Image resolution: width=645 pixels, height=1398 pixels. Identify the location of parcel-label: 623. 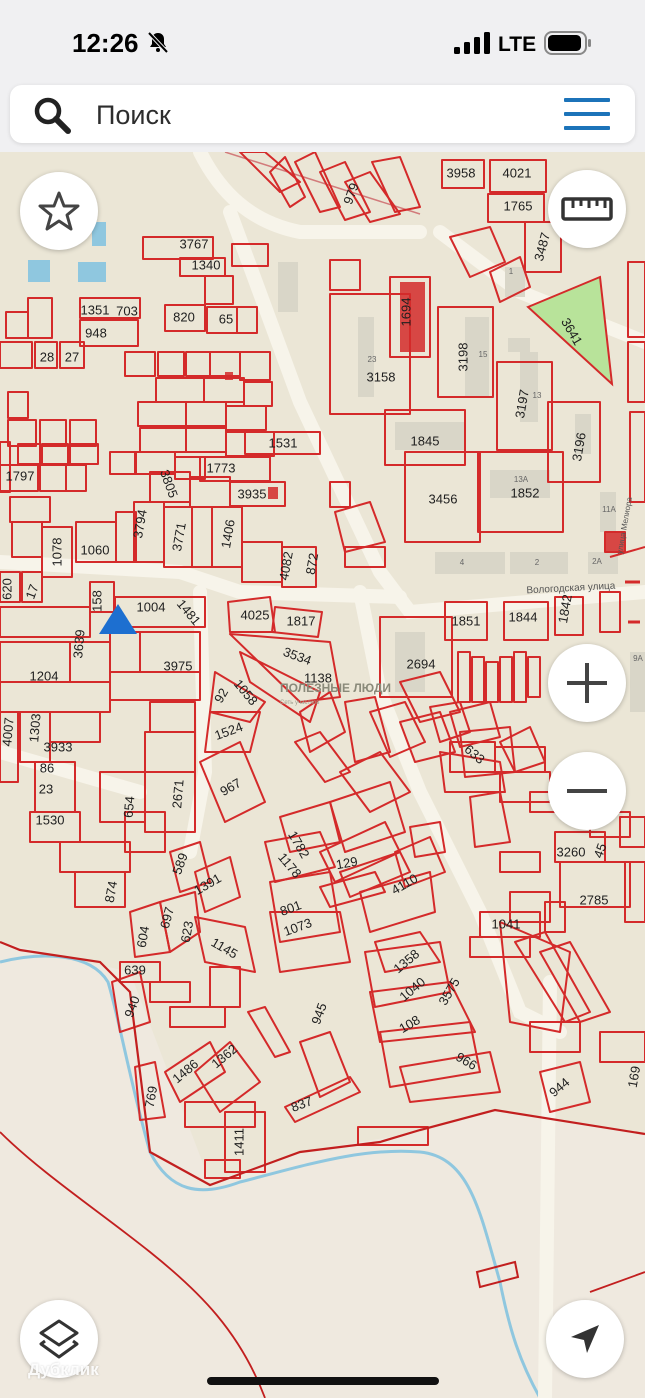
(187, 932).